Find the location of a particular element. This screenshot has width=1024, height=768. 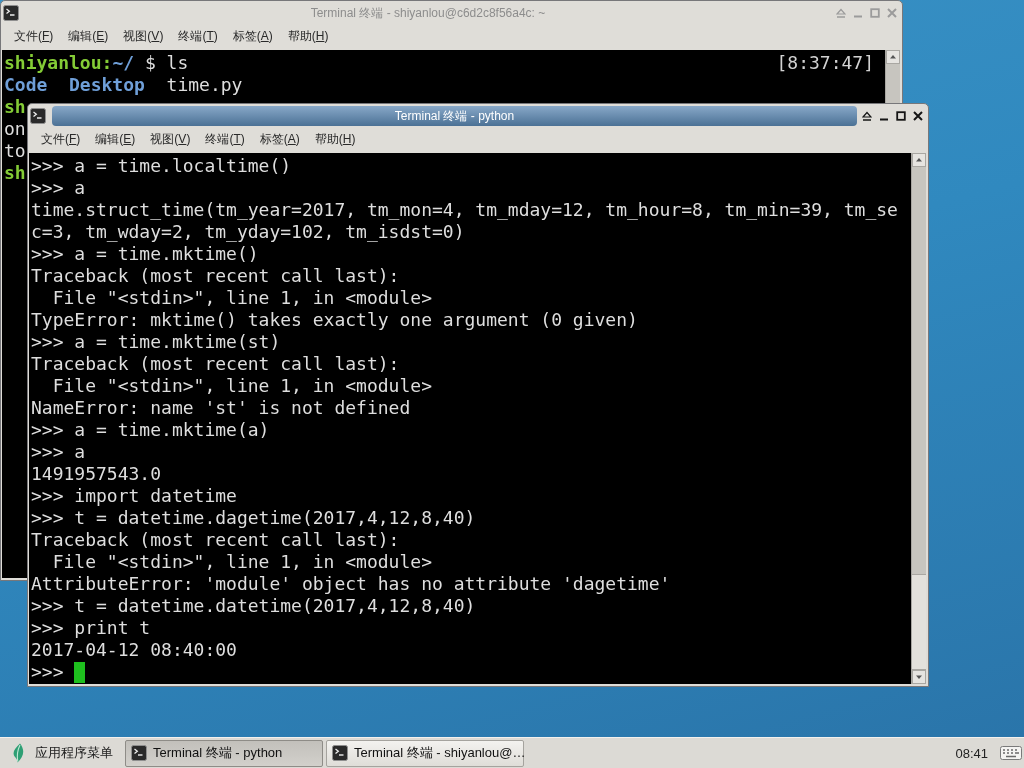

terminal-line: >>> a = time.mktime() is located at coordinates (145, 254).